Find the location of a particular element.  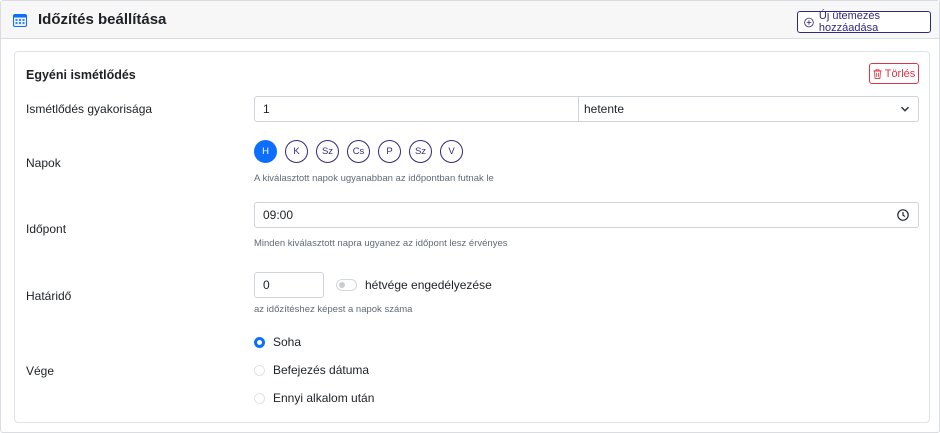

day-button: K is located at coordinates (296, 151).